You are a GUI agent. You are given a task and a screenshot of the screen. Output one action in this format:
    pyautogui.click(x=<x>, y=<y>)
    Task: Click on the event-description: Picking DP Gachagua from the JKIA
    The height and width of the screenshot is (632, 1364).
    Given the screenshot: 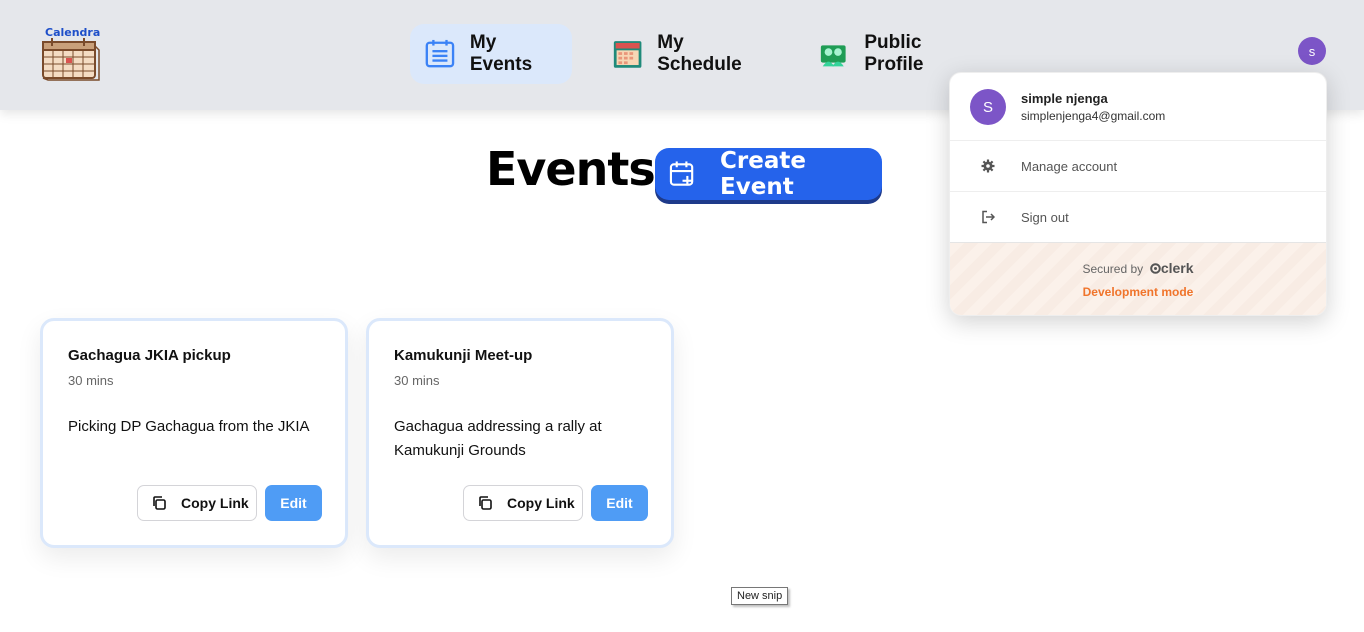 What is the action you would take?
    pyautogui.click(x=189, y=426)
    